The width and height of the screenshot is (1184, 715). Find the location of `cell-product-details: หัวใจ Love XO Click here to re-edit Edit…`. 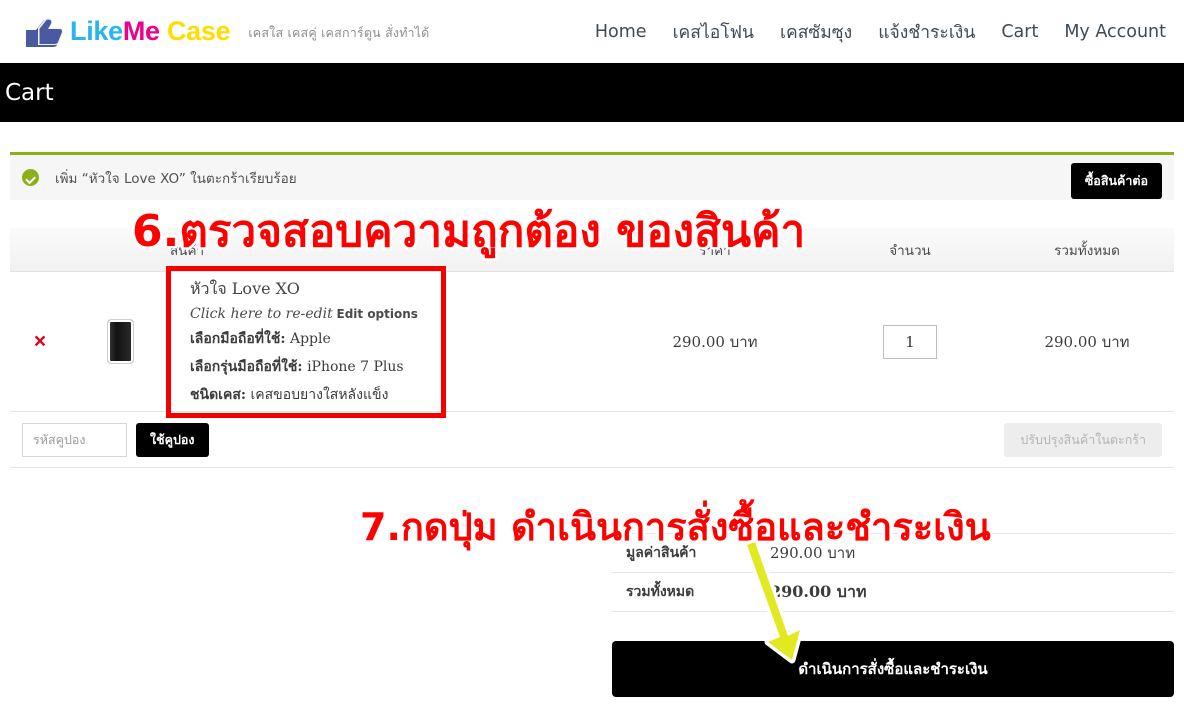

cell-product-details: หัวใจ Love XO Click here to re-edit Edit… is located at coordinates (390, 341).